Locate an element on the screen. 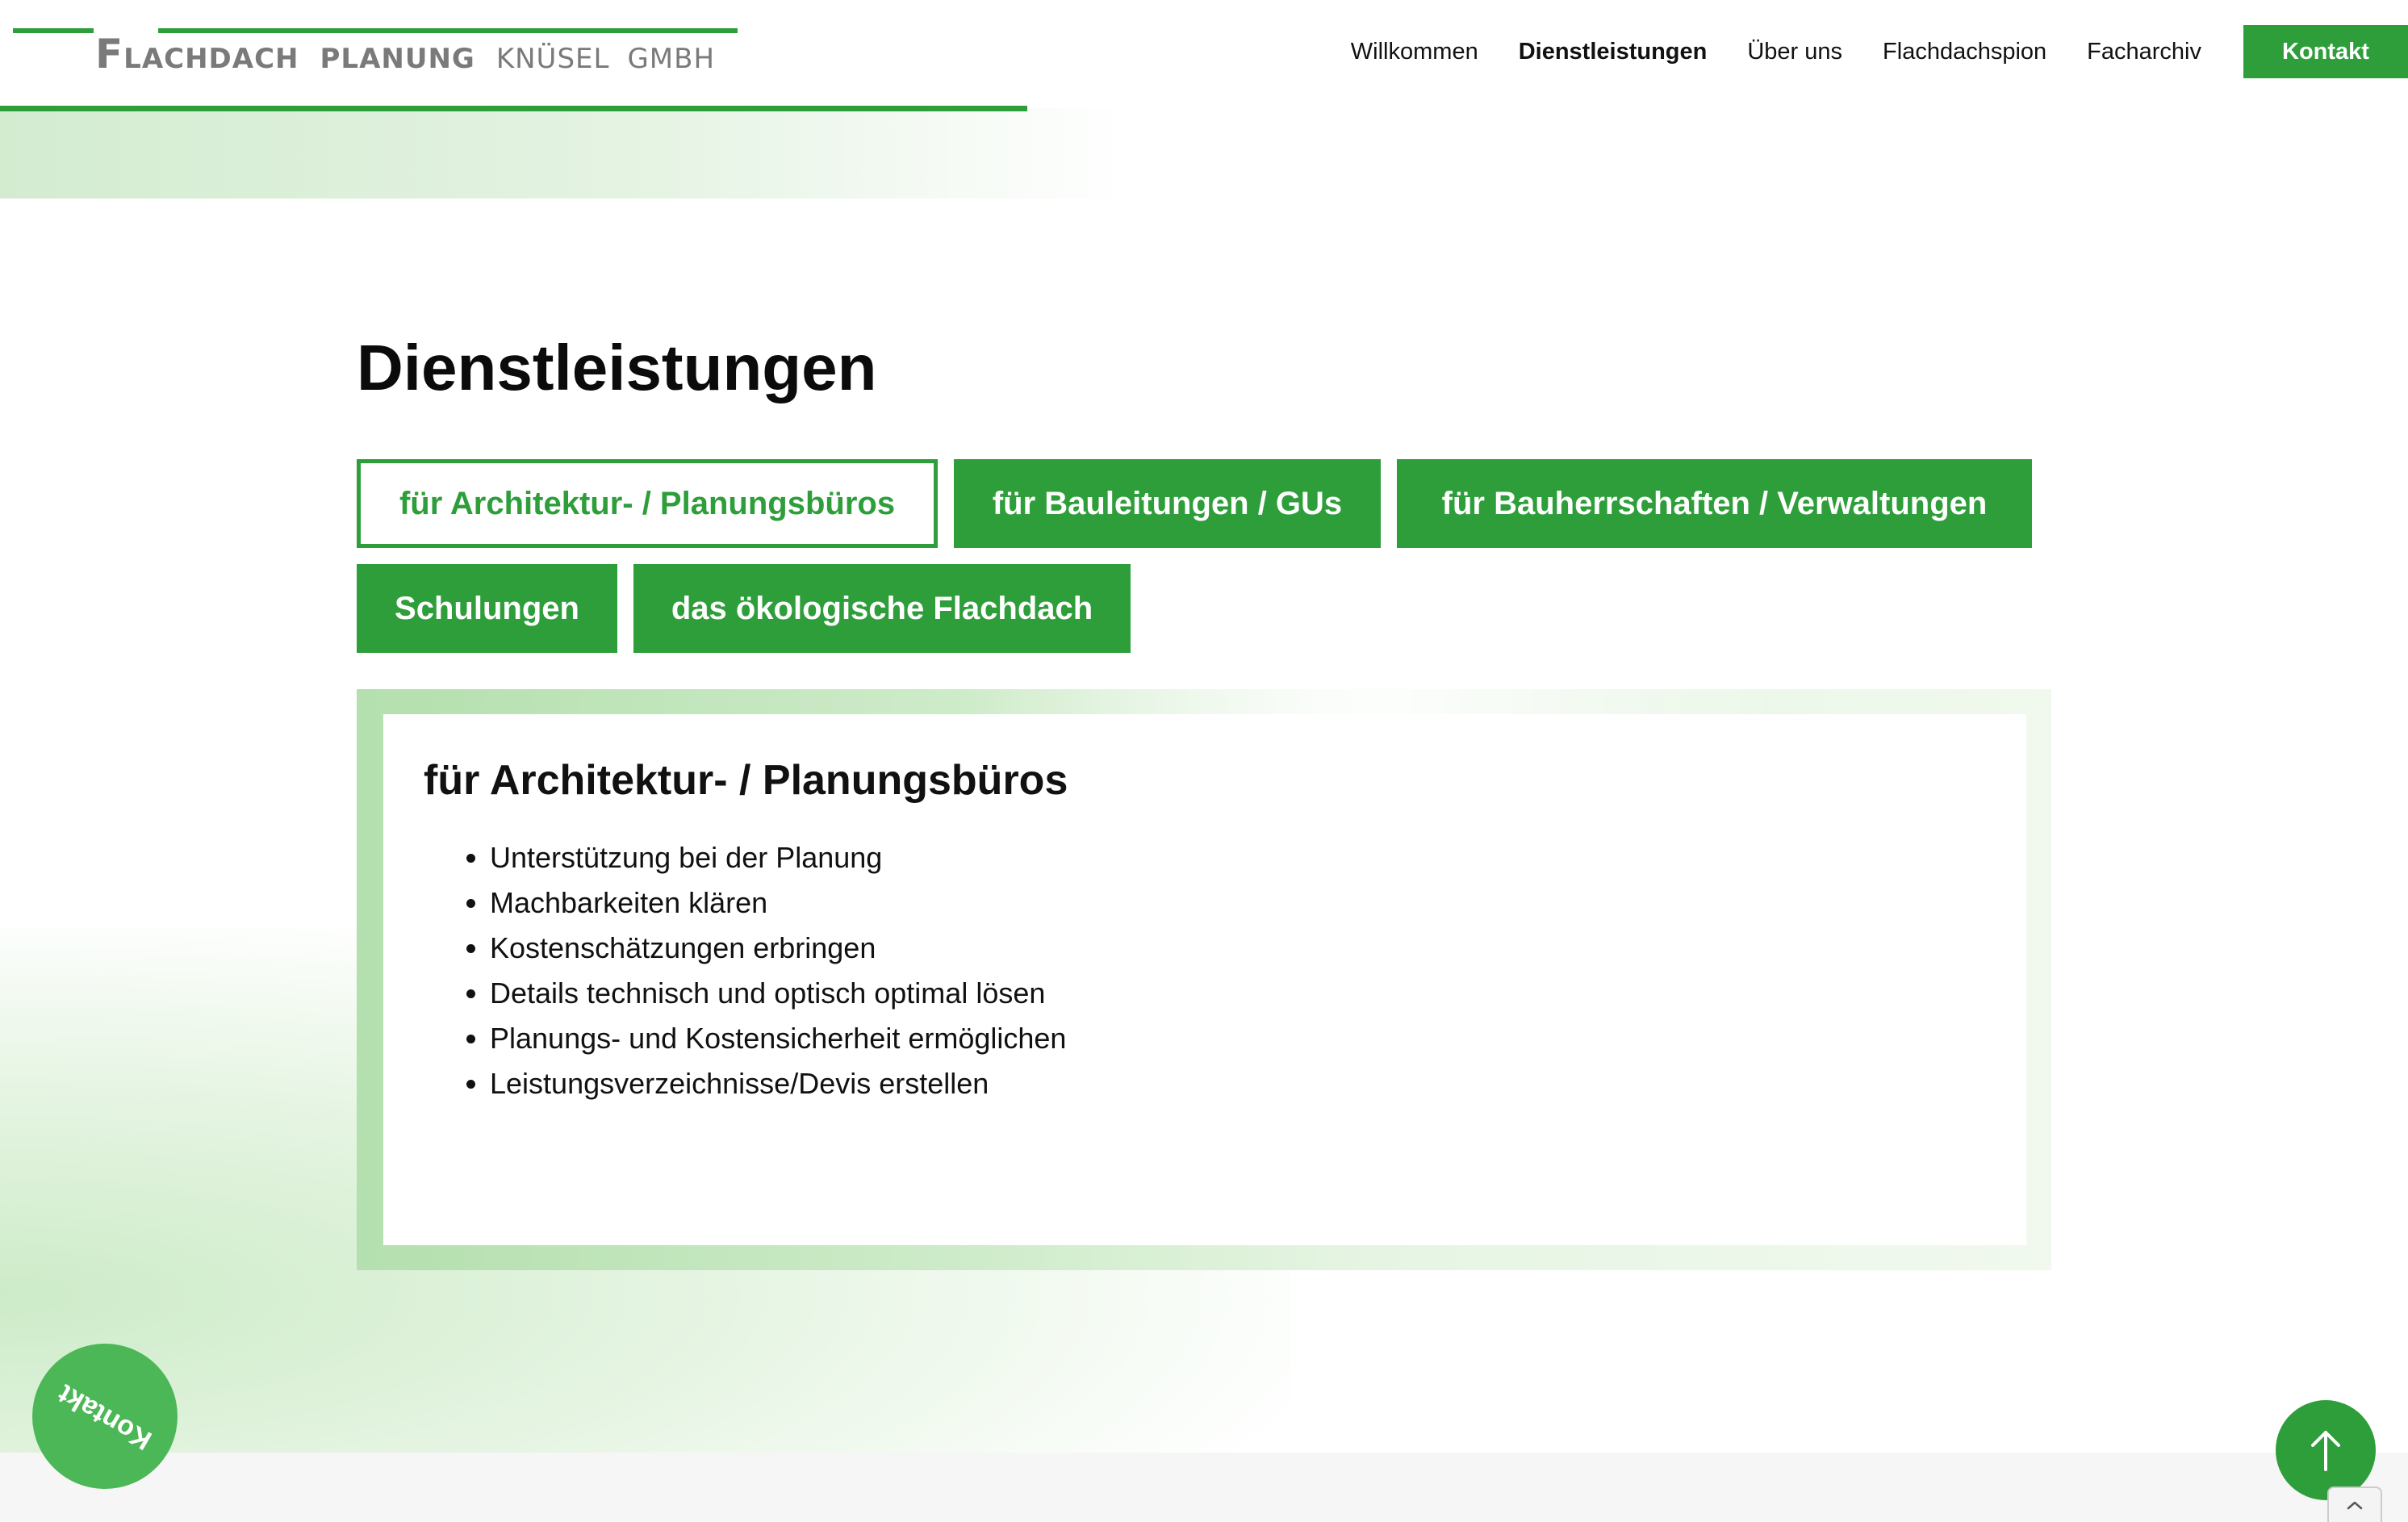 The image size is (2408, 1522). nav-item-facharchiv: Facharchiv is located at coordinates (2144, 52).